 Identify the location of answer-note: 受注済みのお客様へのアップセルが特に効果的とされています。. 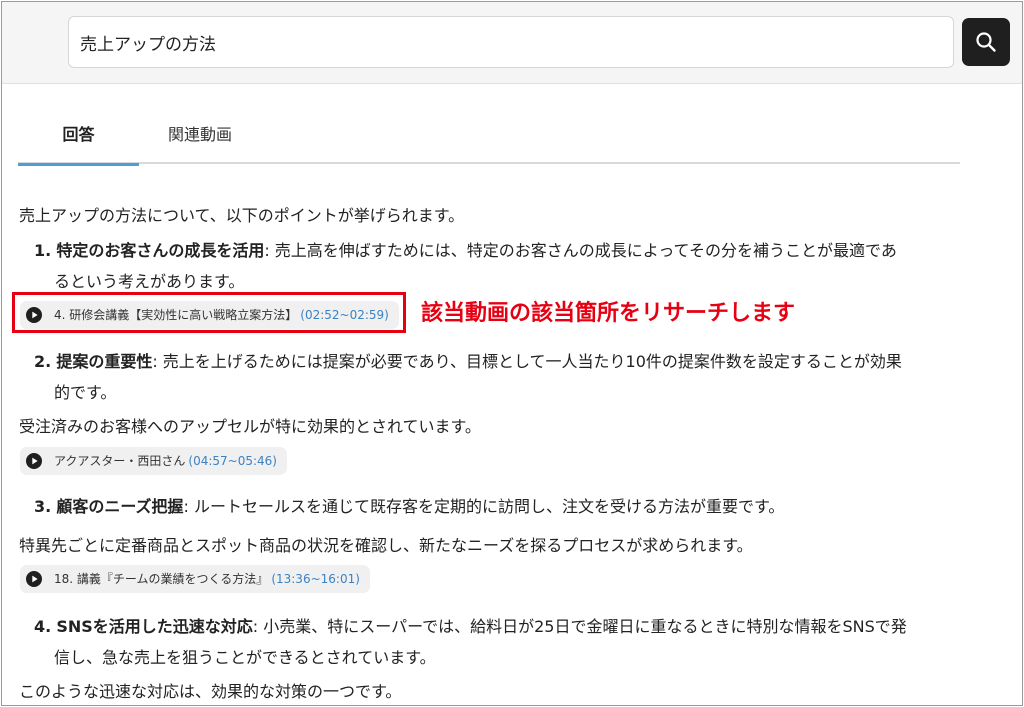
(250, 426).